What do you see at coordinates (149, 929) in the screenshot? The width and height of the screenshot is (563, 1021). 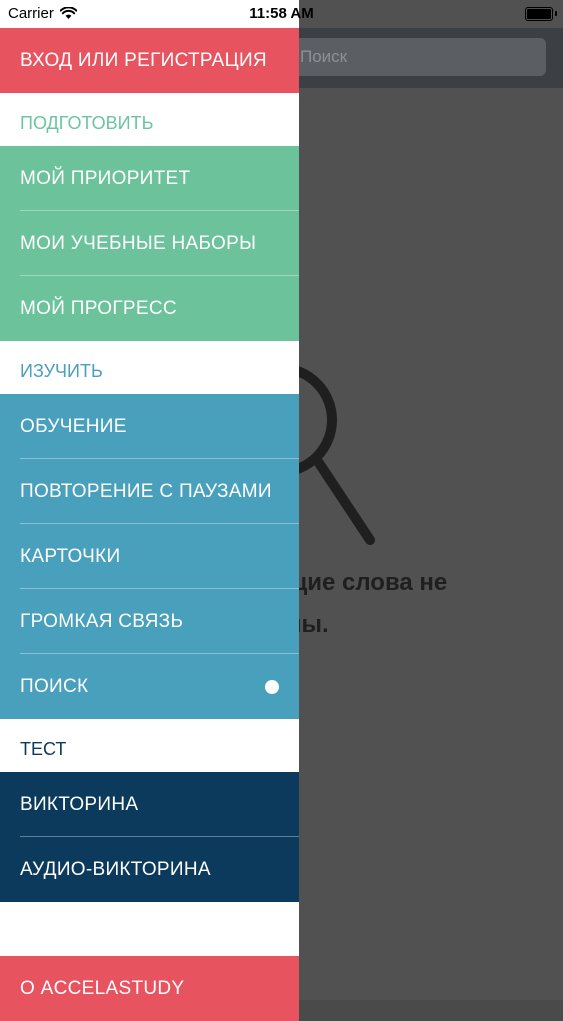 I see `menu-spacer` at bounding box center [149, 929].